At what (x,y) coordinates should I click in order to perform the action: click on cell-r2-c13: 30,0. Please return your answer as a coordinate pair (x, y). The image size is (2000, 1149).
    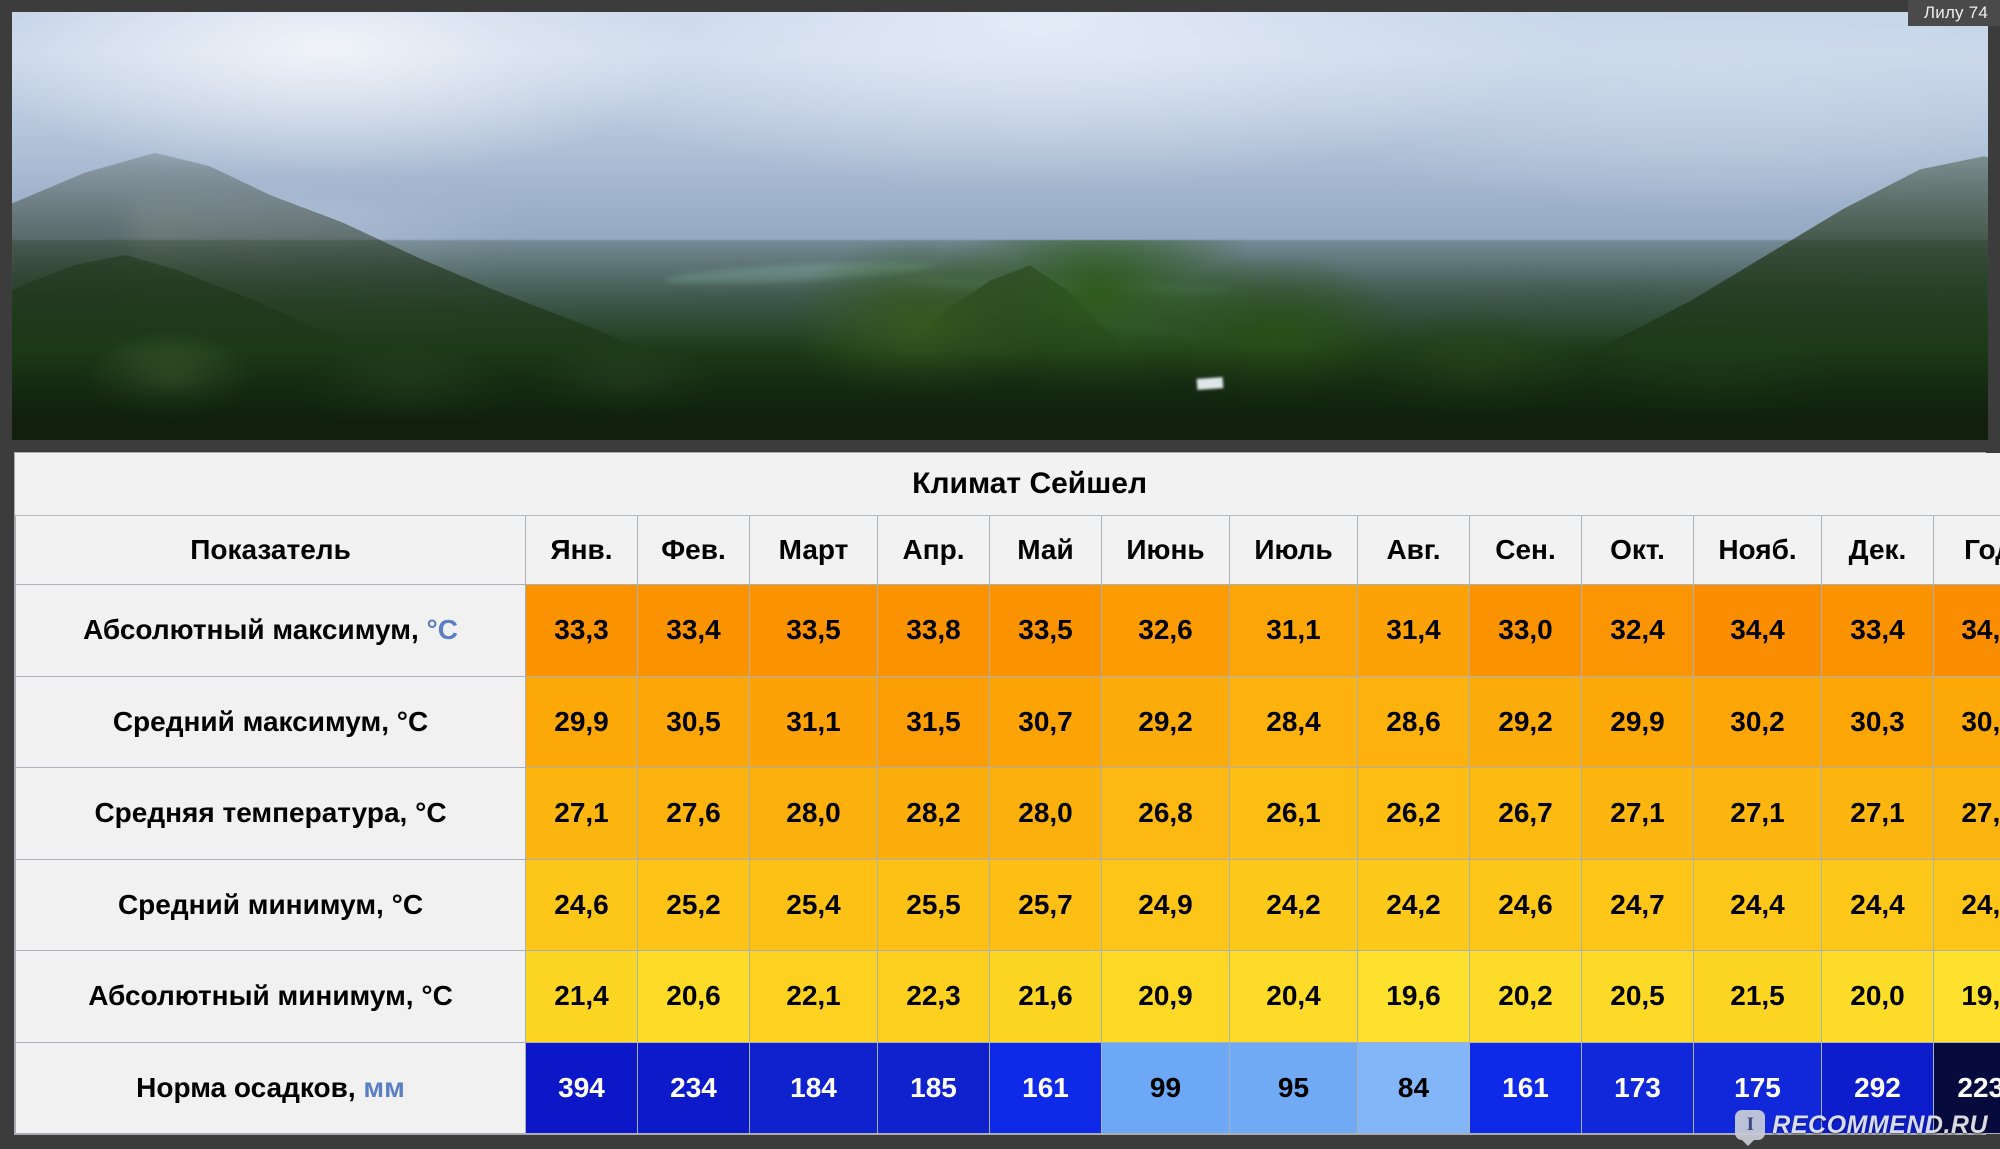
    Looking at the image, I should click on (1966, 721).